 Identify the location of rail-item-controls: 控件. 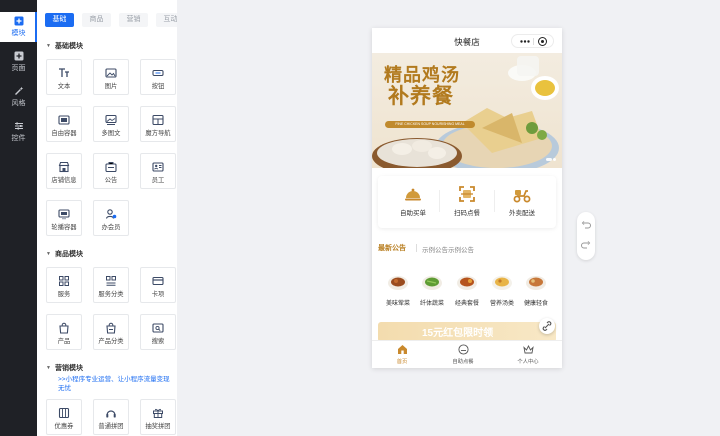
(18, 132).